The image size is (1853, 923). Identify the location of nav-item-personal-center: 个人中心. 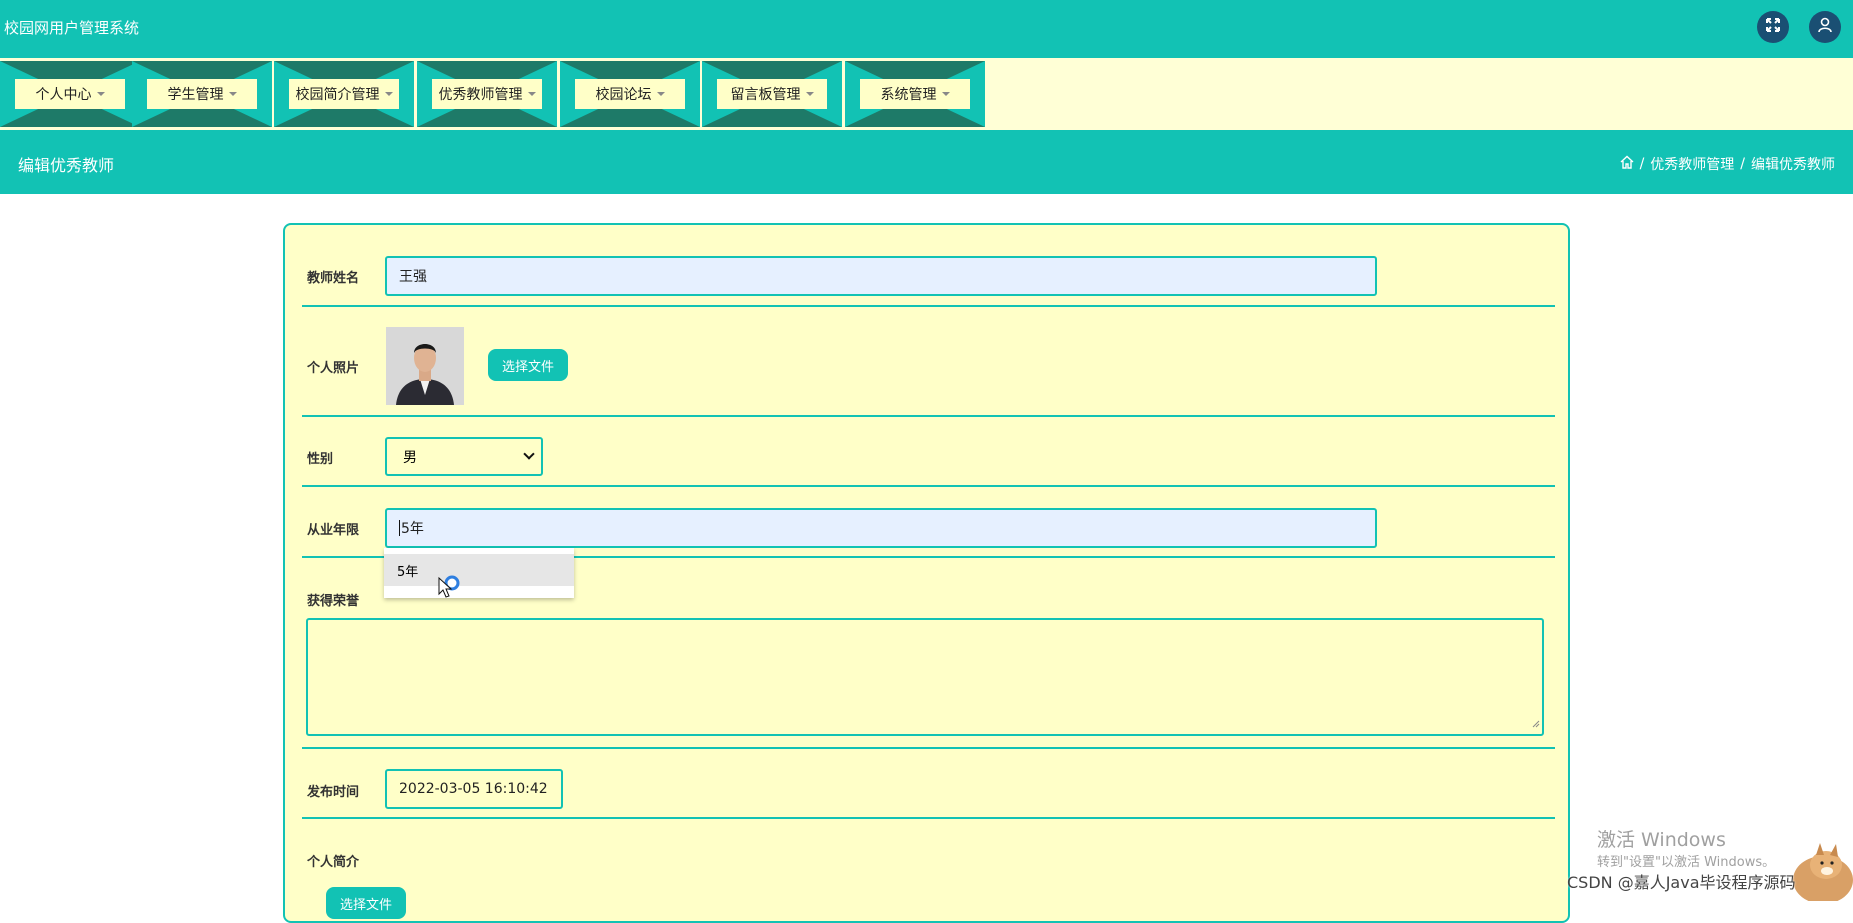
(70, 94).